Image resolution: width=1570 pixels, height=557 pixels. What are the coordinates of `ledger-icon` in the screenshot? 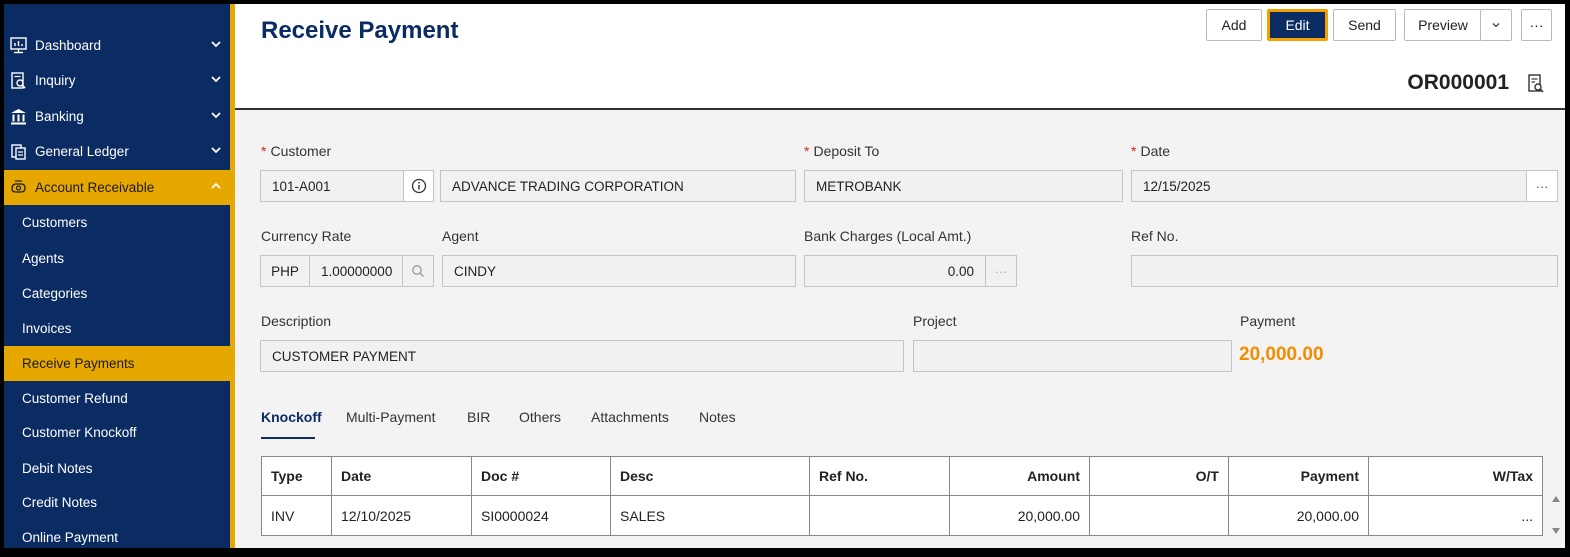 It's located at (18, 152).